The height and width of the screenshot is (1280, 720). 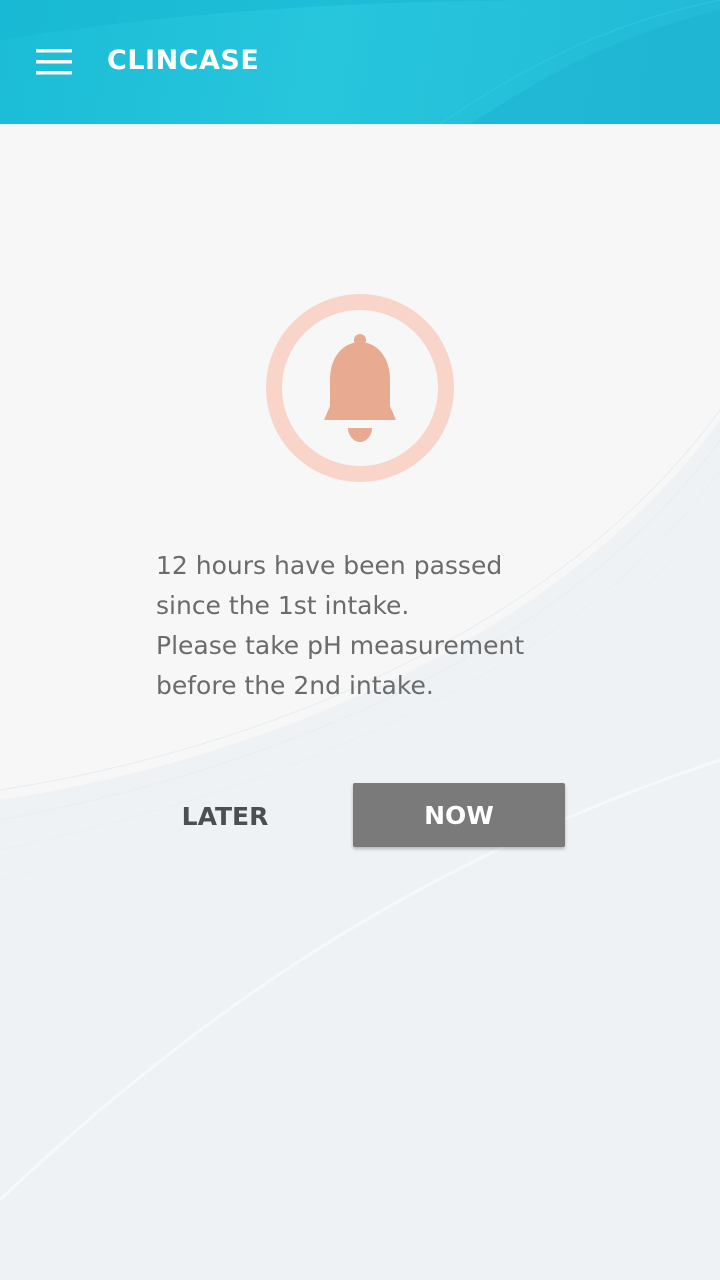 What do you see at coordinates (459, 815) in the screenshot?
I see `now-button: NOW` at bounding box center [459, 815].